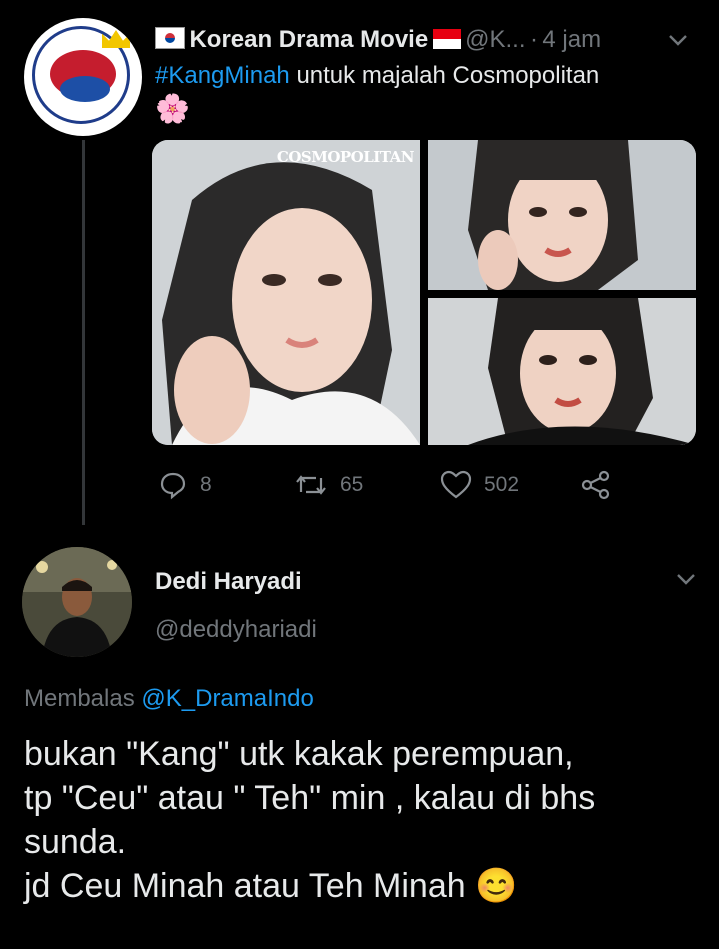 The width and height of the screenshot is (719, 949). What do you see at coordinates (686, 579) in the screenshot?
I see `reply-chevron-down-icon` at bounding box center [686, 579].